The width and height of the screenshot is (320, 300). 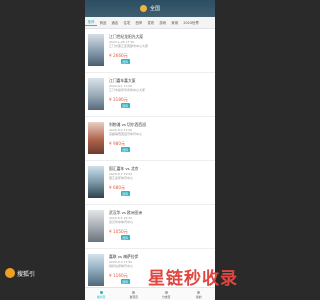 I want to click on nav-discover: 发现页, so click(x=134, y=294).